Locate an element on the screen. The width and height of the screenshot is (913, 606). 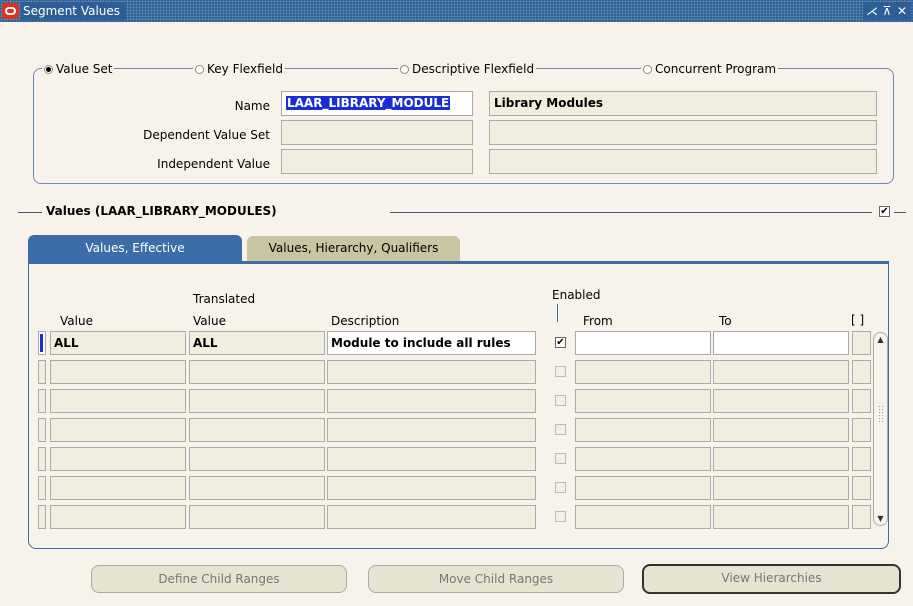
records-scrollbar: ▲ : :: :: : ▼ is located at coordinates (880, 429).